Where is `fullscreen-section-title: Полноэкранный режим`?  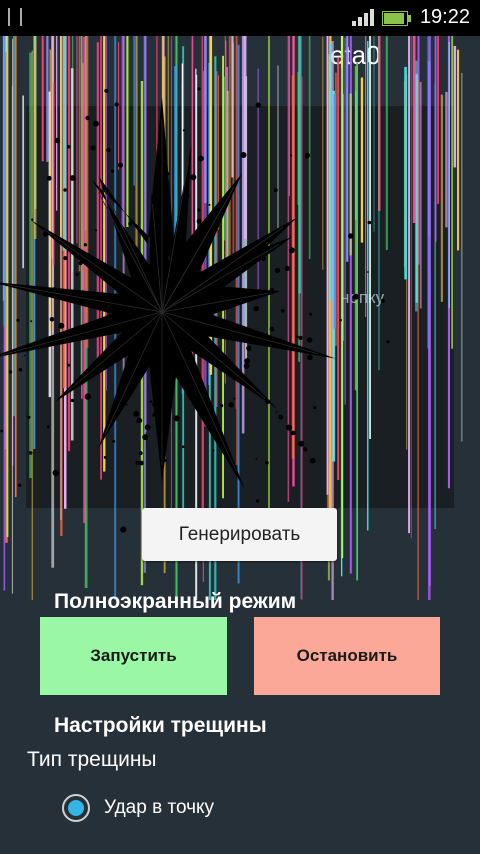 fullscreen-section-title: Полноэкранный режим is located at coordinates (175, 601).